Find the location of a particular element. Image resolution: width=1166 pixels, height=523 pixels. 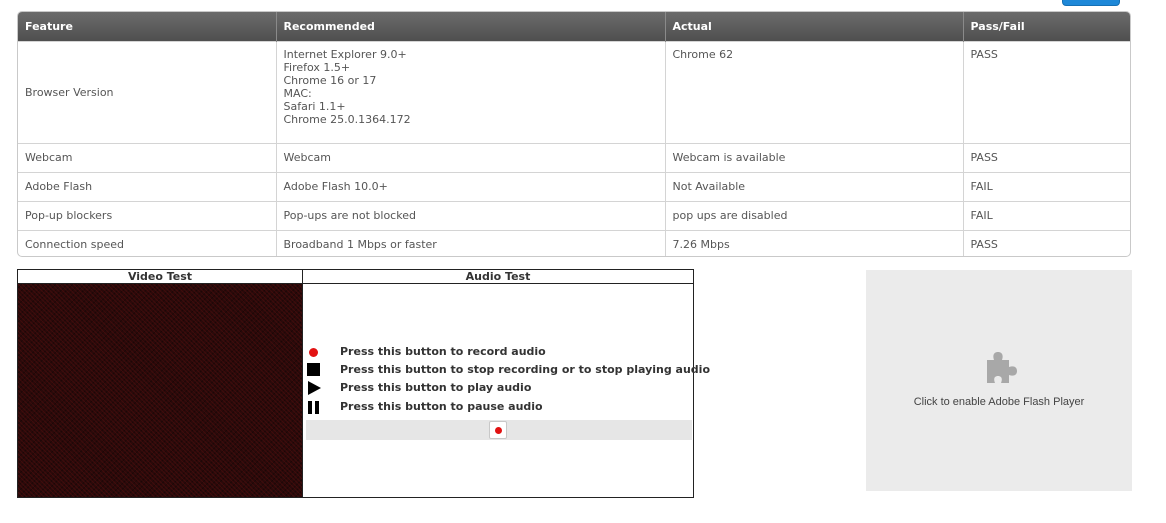

table-row-webcam: Webcam Webcam Webcam is available PASS is located at coordinates (574, 157).